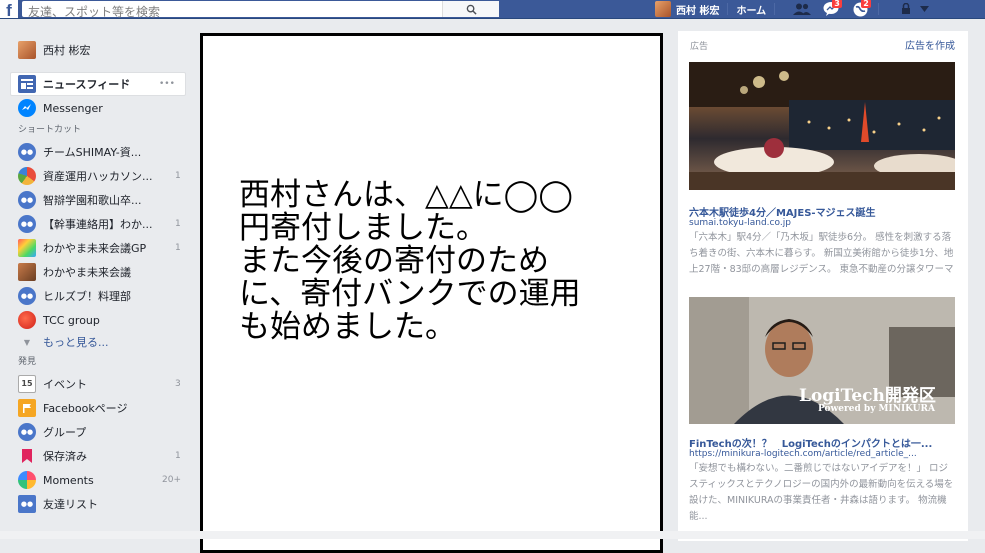 Image resolution: width=985 pixels, height=553 pixels. I want to click on sidebar-item-groups: ●● グループ, so click(100, 432).